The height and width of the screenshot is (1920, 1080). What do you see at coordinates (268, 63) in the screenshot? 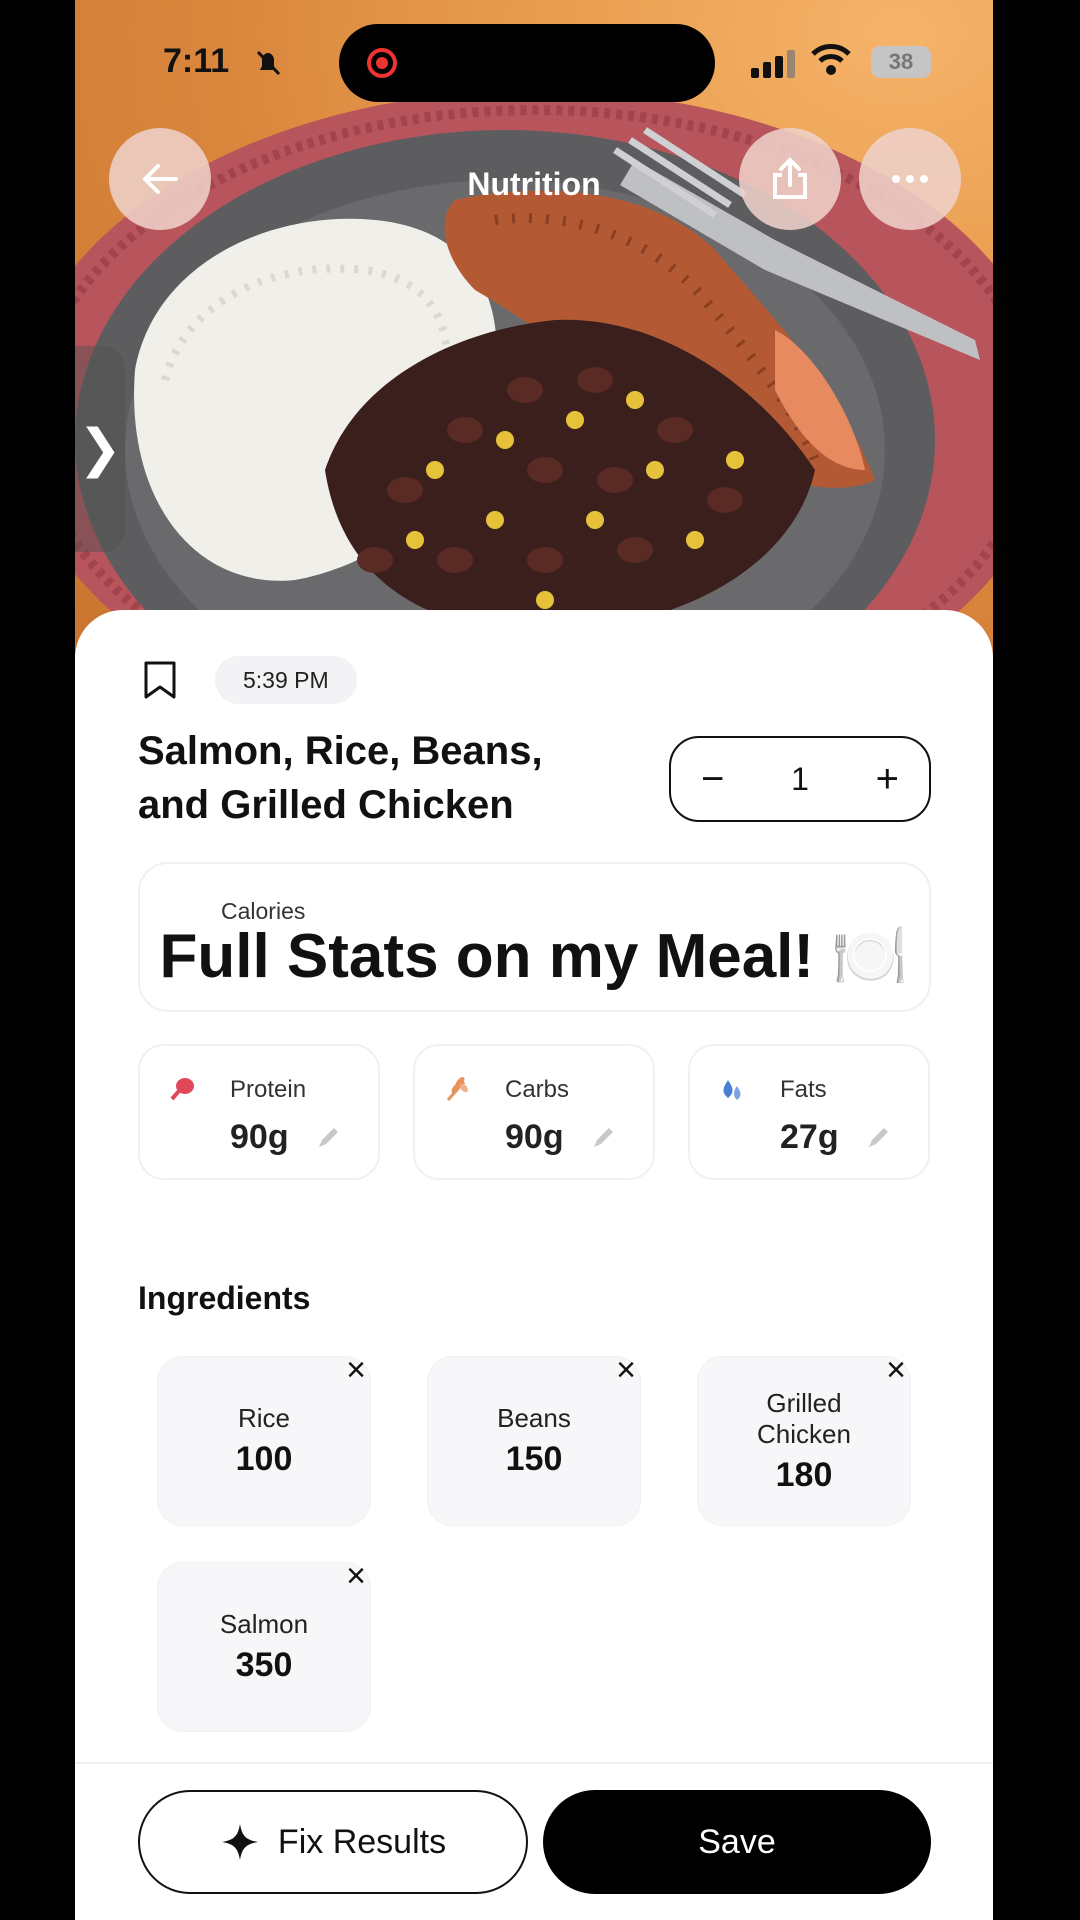
I see `bell-muted-icon` at bounding box center [268, 63].